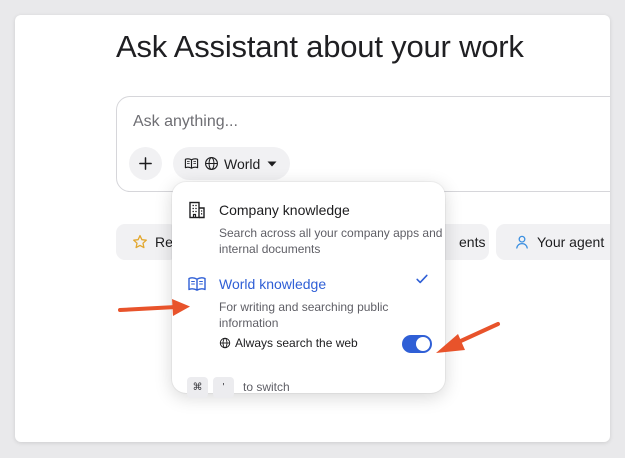 The image size is (625, 458). What do you see at coordinates (422, 279) in the screenshot?
I see `checkmark-icon` at bounding box center [422, 279].